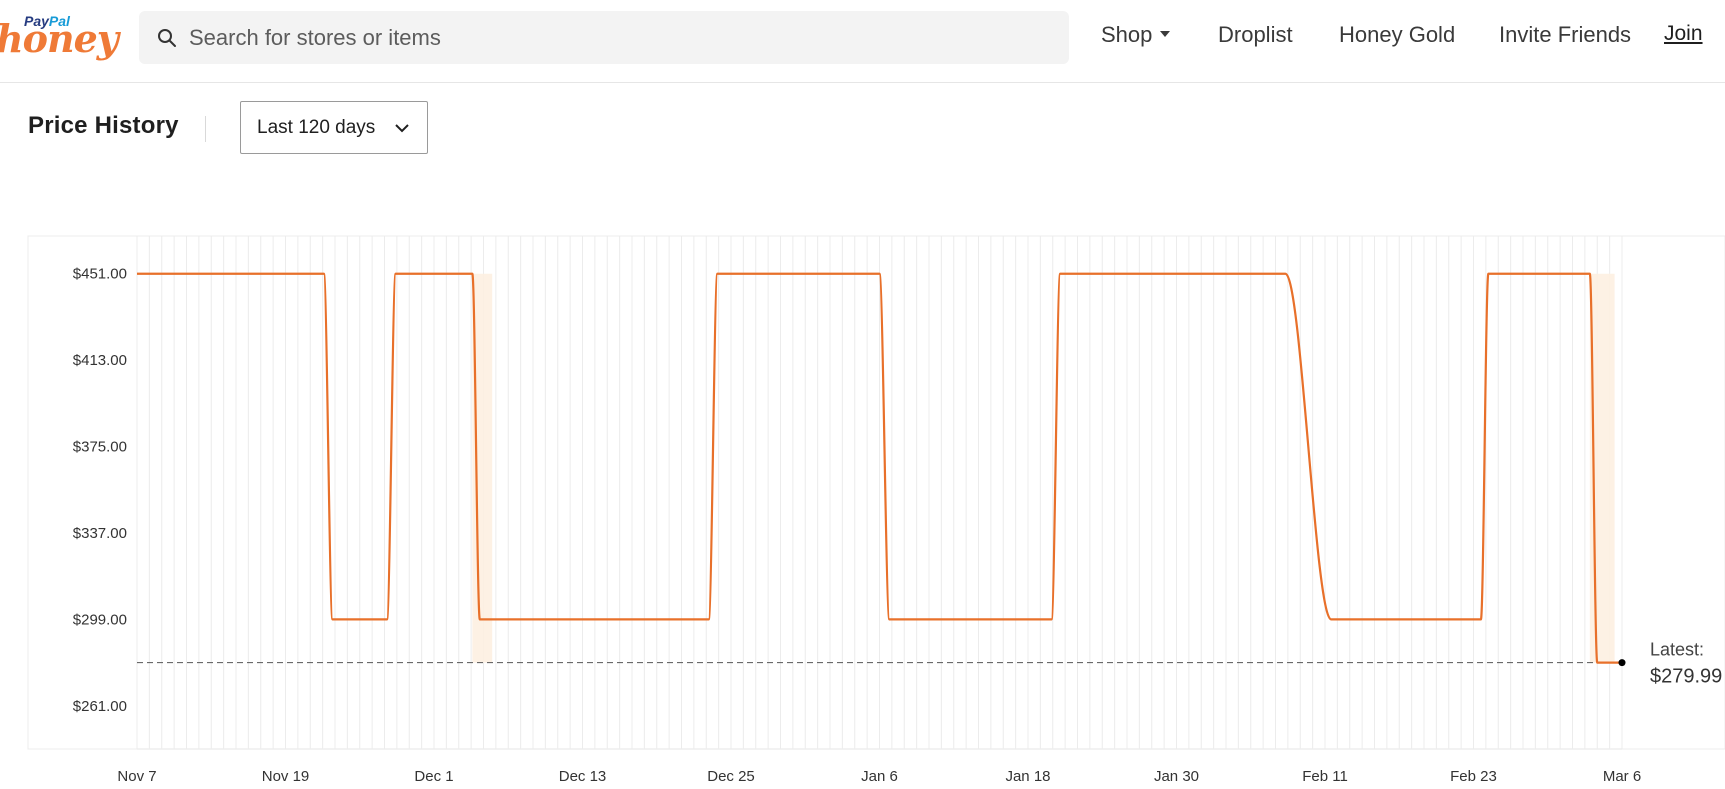 Image resolution: width=1725 pixels, height=789 pixels. Describe the element at coordinates (1622, 776) in the screenshot. I see `x-tick-label: Mar 6` at that location.